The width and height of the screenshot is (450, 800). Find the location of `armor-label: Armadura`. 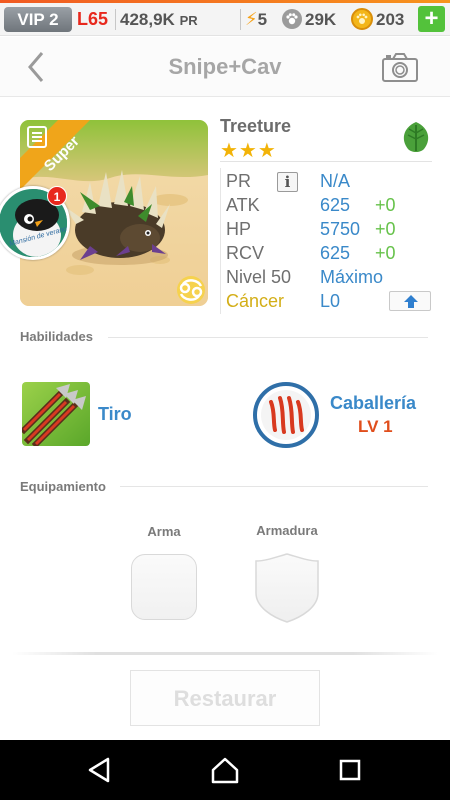

armor-label: Armadura is located at coordinates (287, 530).